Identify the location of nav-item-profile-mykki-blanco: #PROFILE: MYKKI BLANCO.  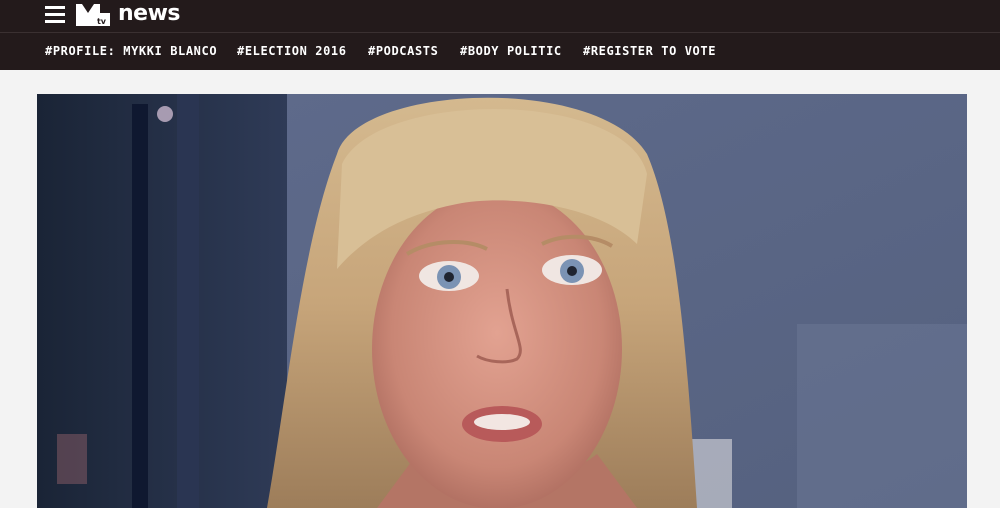
(131, 51).